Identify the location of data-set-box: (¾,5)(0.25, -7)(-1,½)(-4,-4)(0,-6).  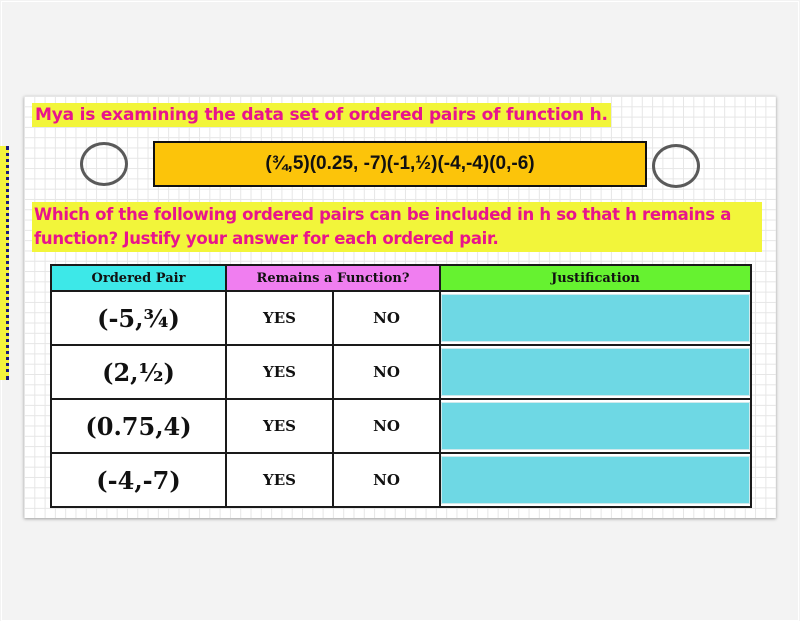
(400, 164).